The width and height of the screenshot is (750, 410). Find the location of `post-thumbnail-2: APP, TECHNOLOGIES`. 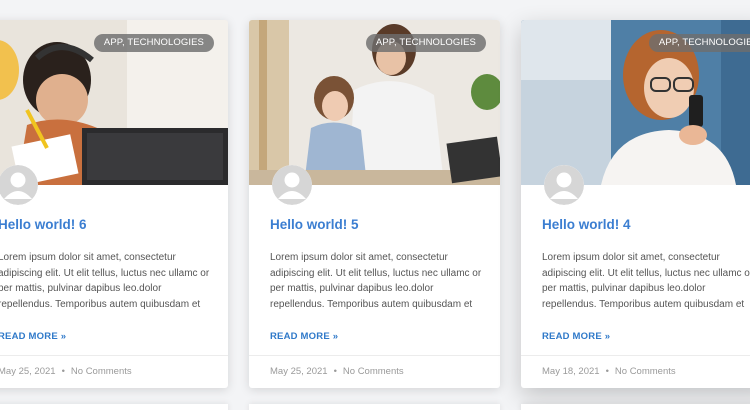

post-thumbnail-2: APP, TECHNOLOGIES is located at coordinates (374, 102).